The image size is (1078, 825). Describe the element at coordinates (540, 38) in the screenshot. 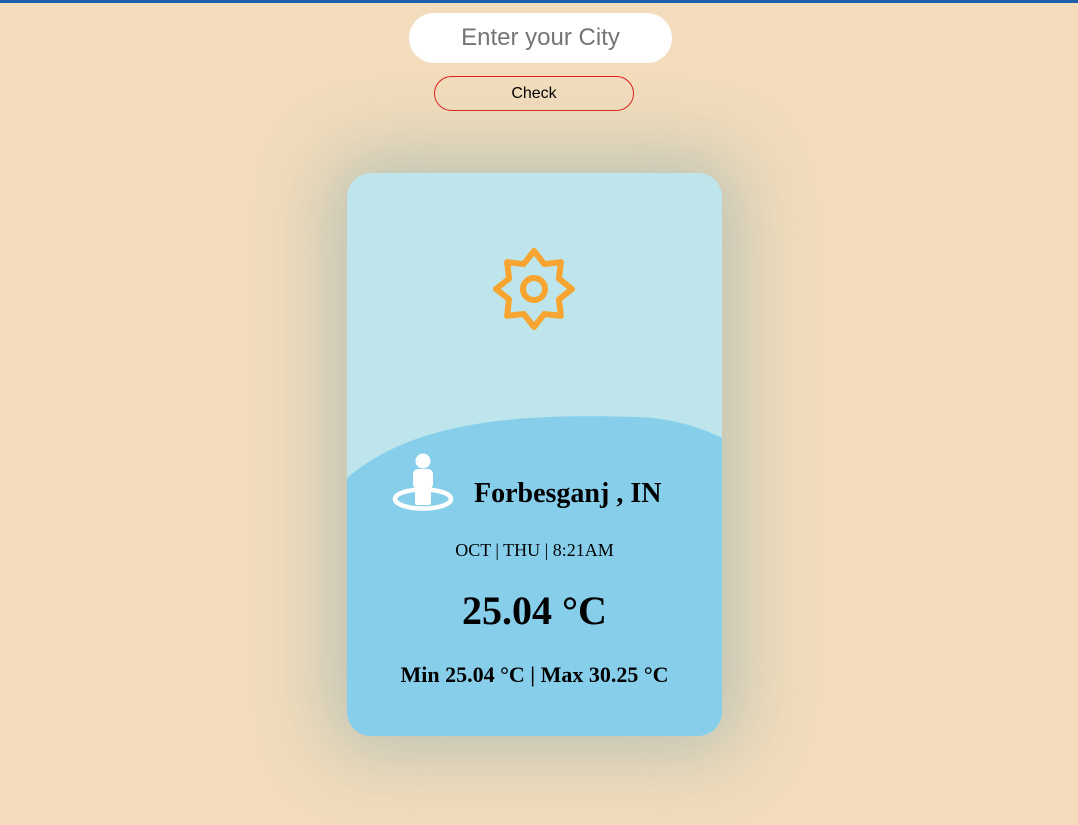

I see `city-search-input` at that location.